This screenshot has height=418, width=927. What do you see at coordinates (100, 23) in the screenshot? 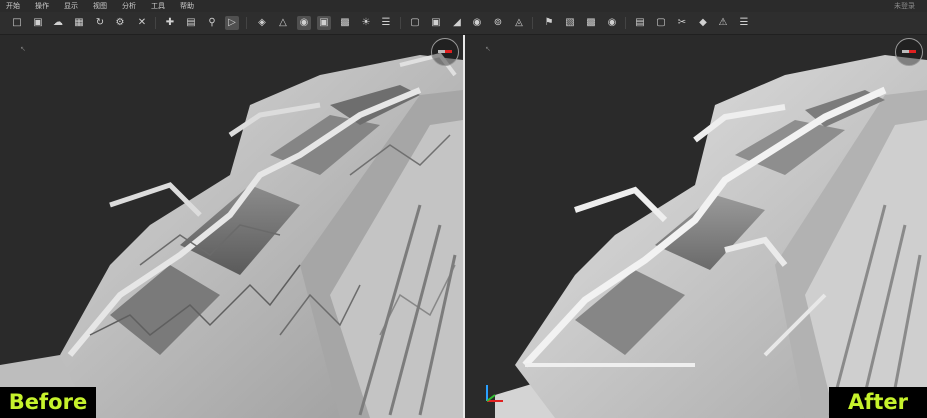
I see `refresh-icon: ↻` at bounding box center [100, 23].